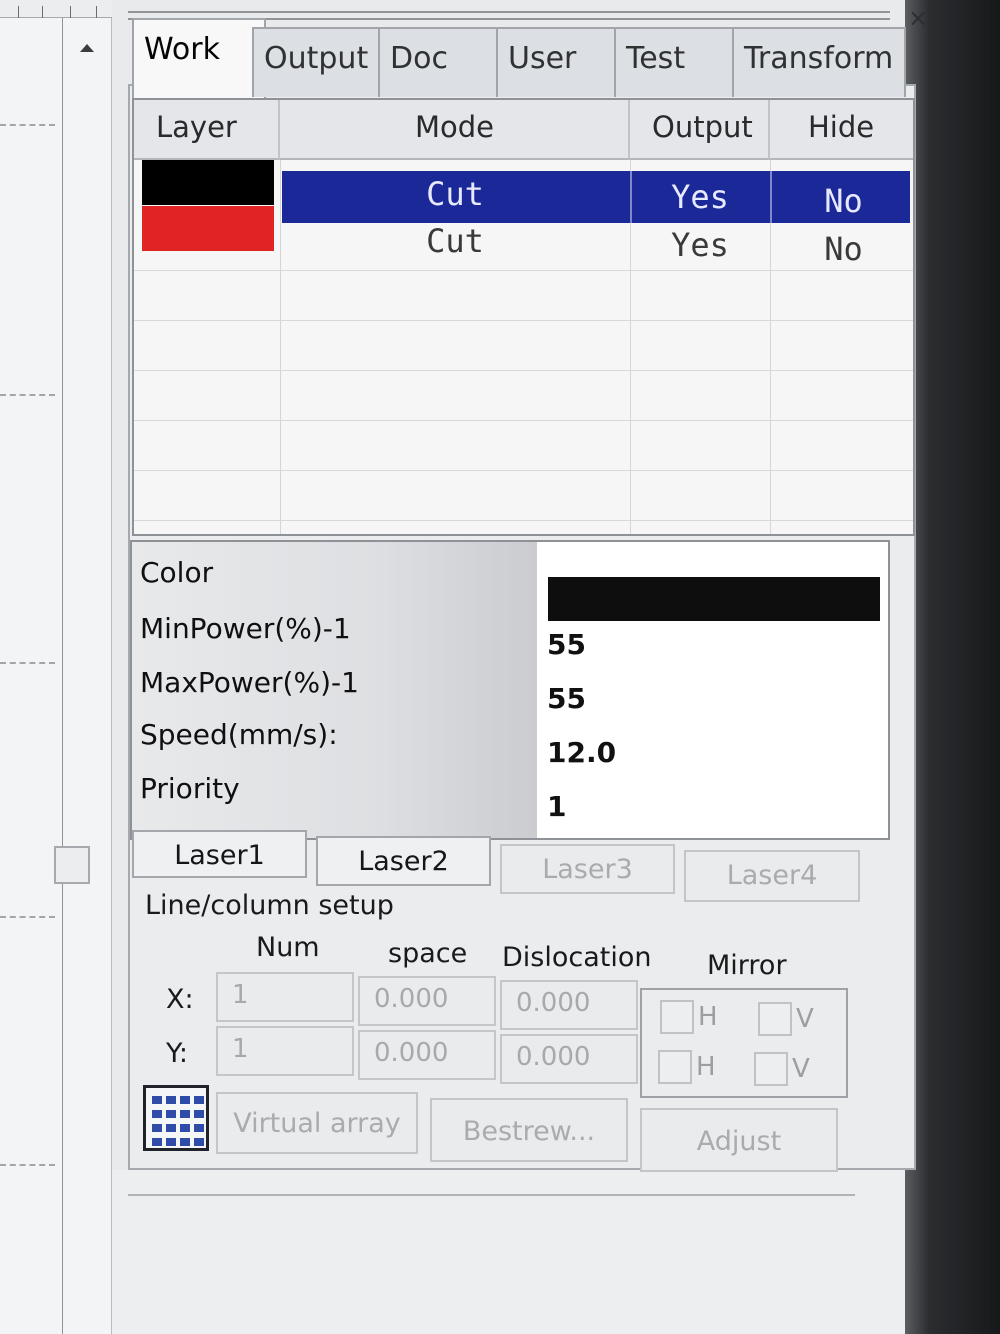 This screenshot has width=1000, height=1334. I want to click on scroll-up-arrow-icon, so click(87, 48).